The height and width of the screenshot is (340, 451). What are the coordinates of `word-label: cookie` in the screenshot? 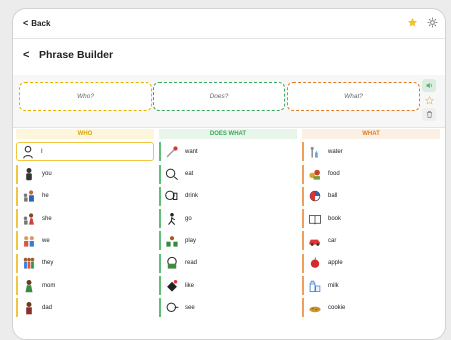 It's located at (337, 307).